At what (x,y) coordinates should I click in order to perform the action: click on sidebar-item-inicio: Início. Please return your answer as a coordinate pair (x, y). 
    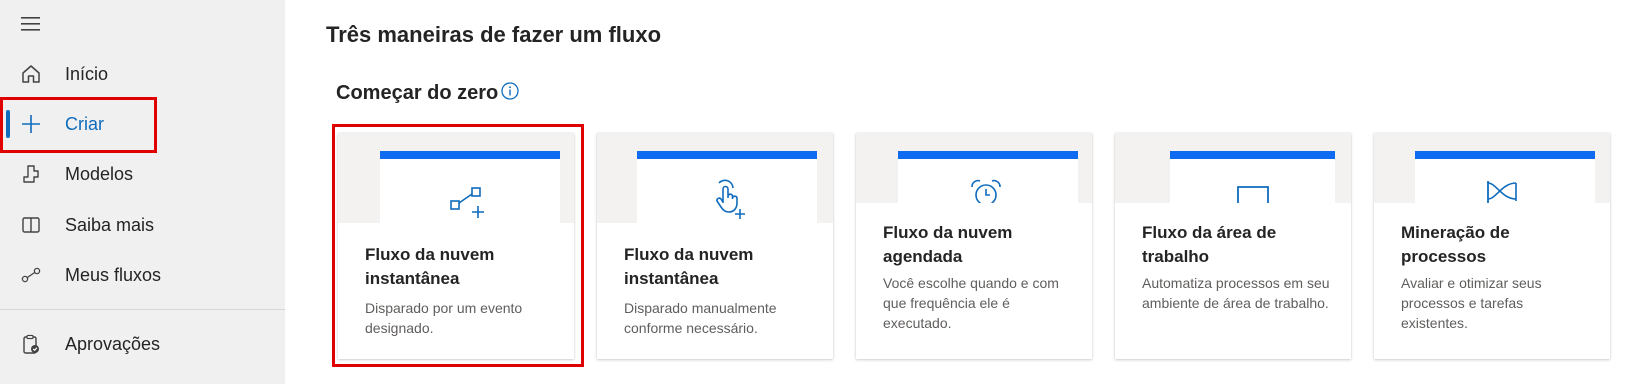
    Looking at the image, I should click on (142, 74).